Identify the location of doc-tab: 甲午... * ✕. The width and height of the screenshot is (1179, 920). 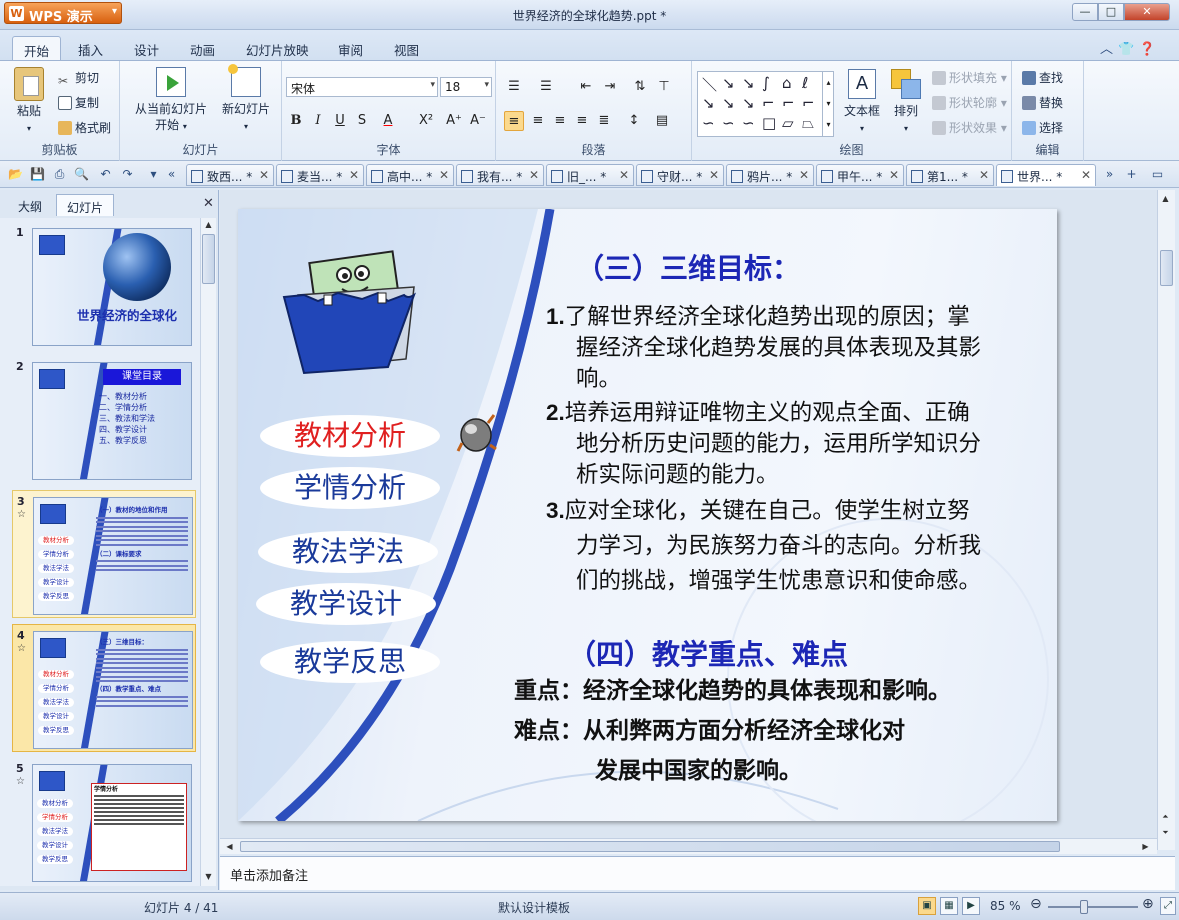
(860, 175).